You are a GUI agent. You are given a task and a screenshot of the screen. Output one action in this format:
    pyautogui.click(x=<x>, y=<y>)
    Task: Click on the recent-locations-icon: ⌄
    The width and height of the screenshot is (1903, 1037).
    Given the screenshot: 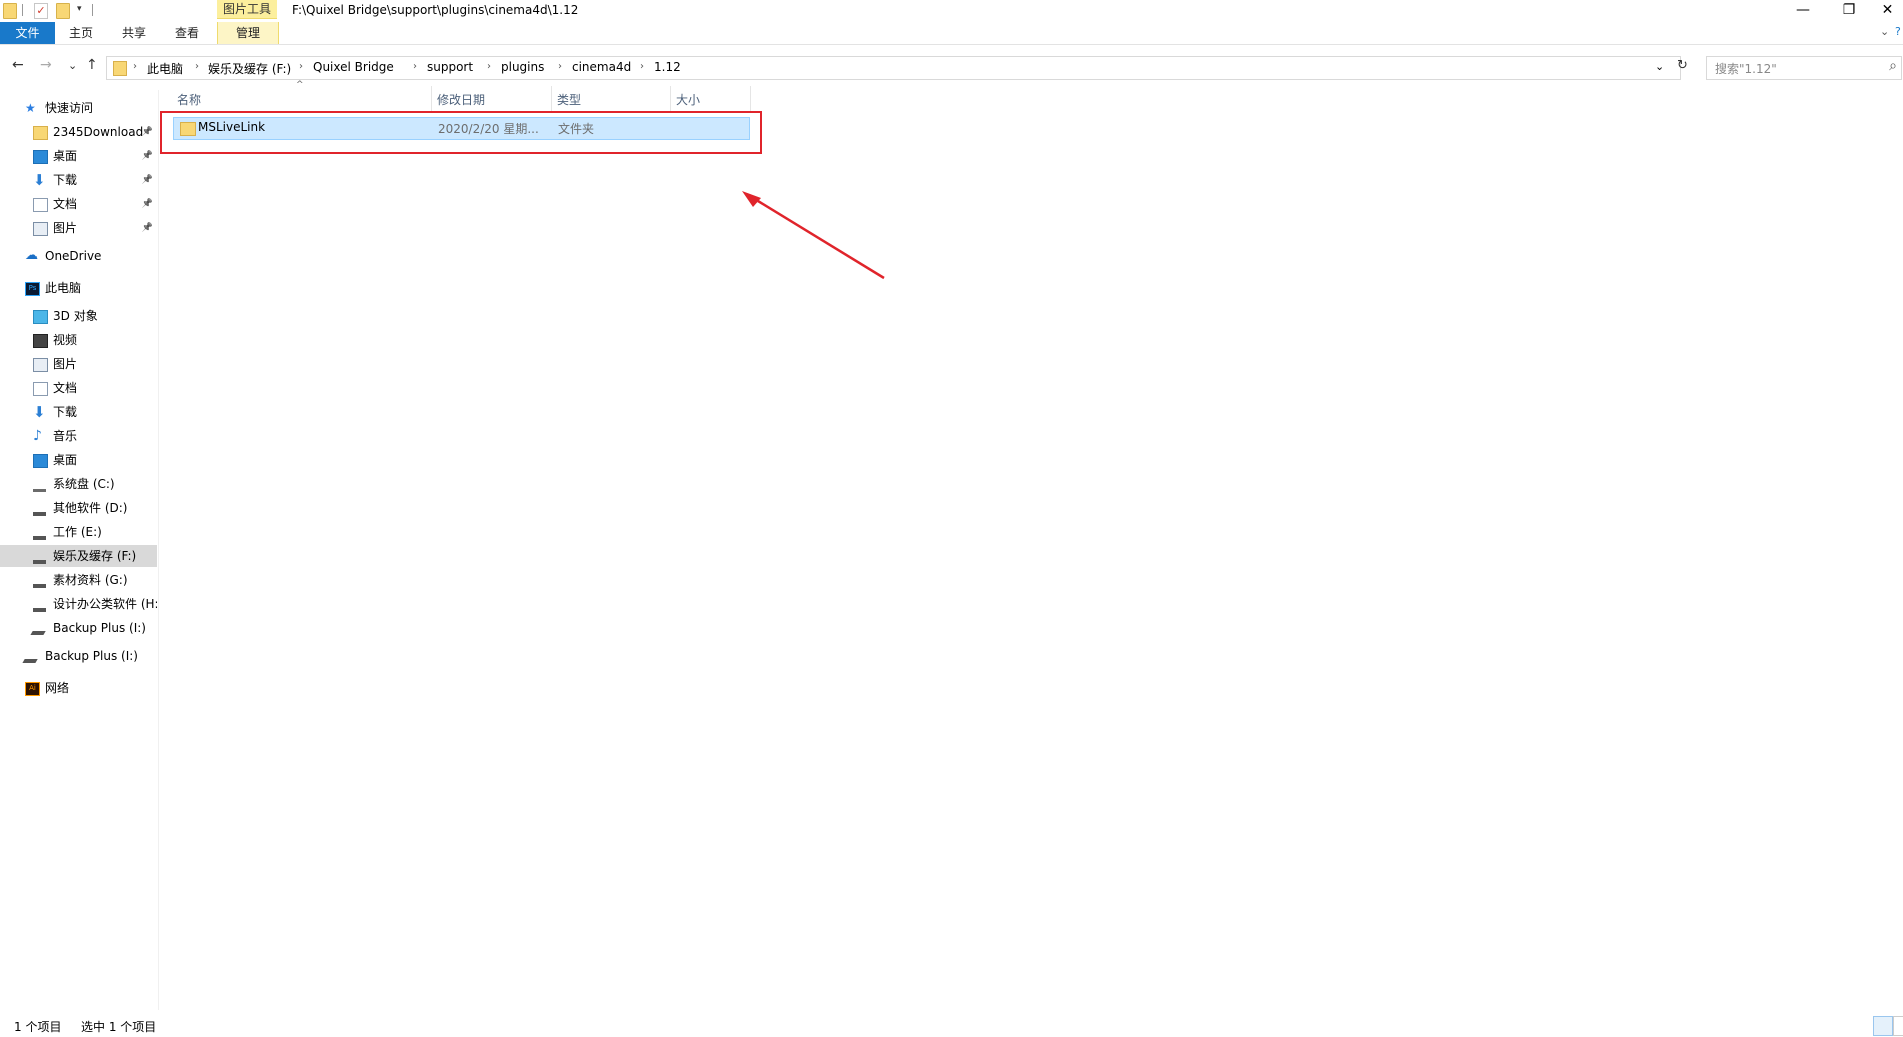 What is the action you would take?
    pyautogui.click(x=72, y=65)
    